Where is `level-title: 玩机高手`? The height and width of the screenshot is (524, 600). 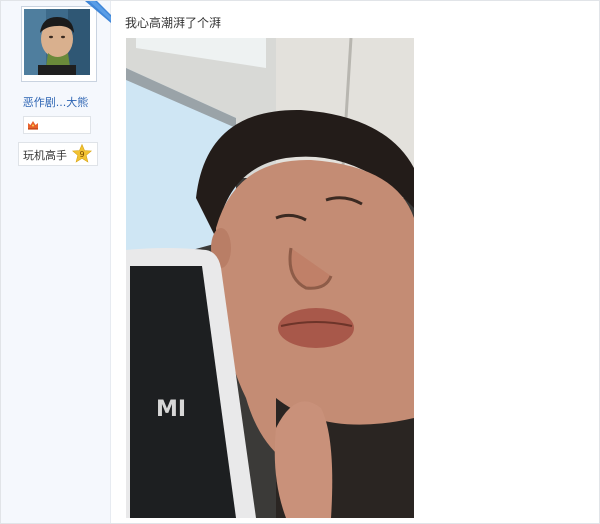
level-title: 玩机高手 is located at coordinates (45, 155).